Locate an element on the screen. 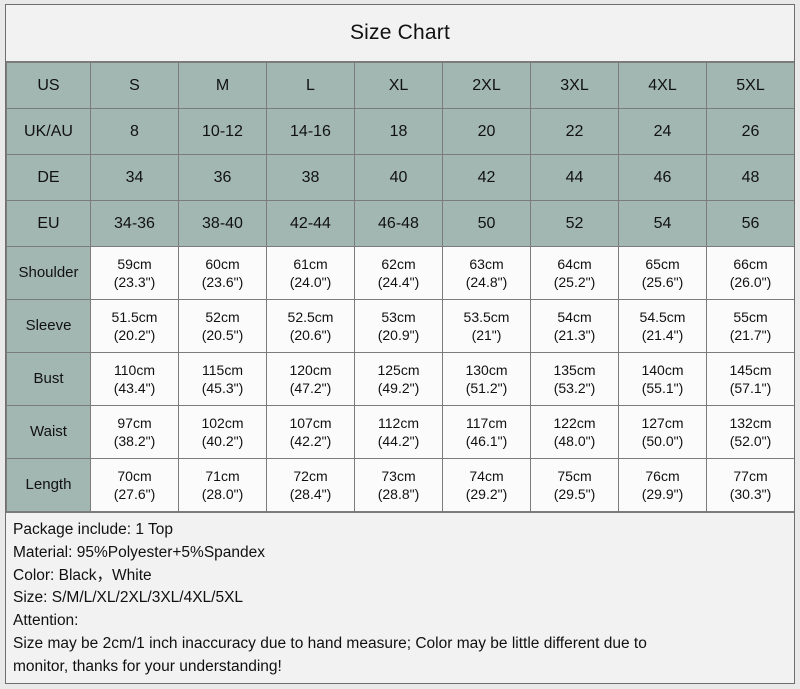 The height and width of the screenshot is (689, 800). measure-inch: (48.0") is located at coordinates (574, 441).